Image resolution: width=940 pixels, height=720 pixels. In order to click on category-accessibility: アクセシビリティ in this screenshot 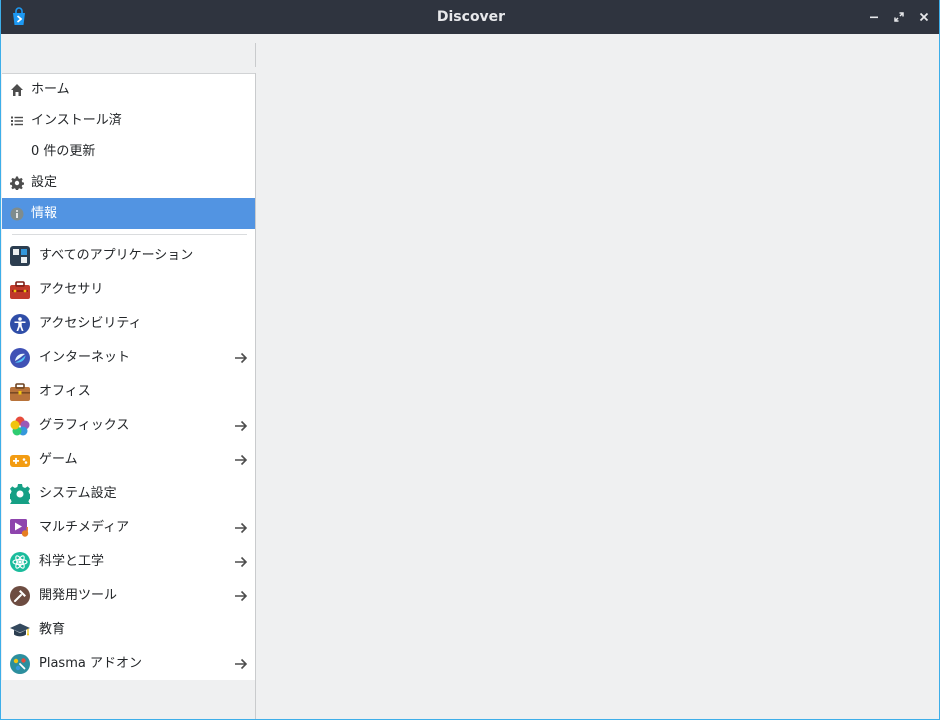, I will do `click(128, 324)`.